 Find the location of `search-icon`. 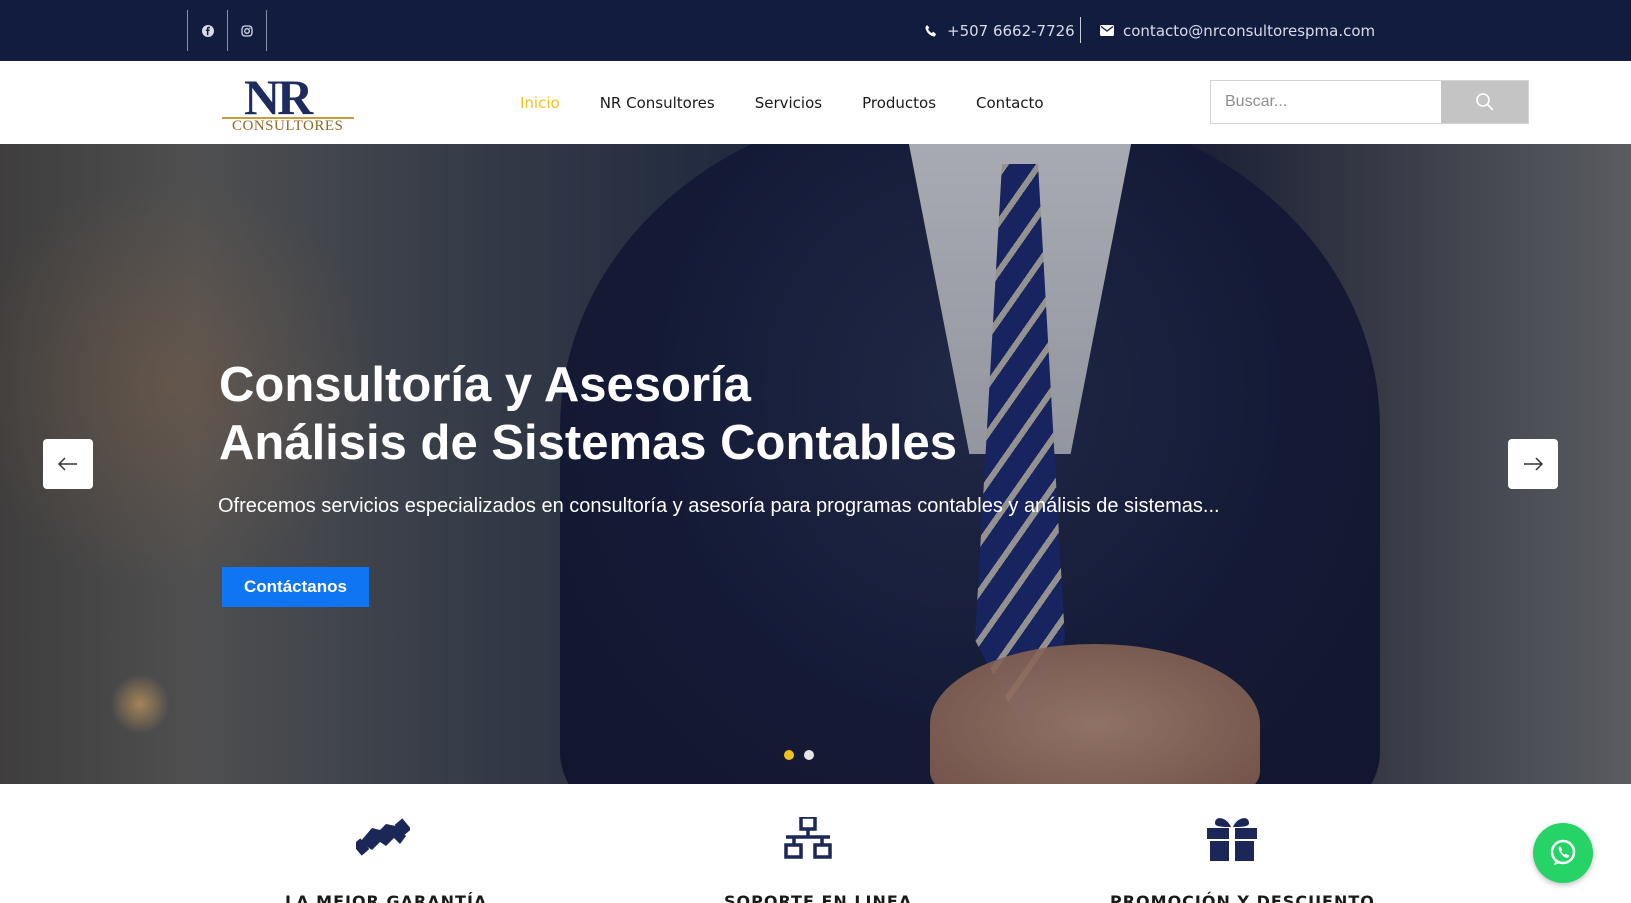

search-icon is located at coordinates (1484, 102).